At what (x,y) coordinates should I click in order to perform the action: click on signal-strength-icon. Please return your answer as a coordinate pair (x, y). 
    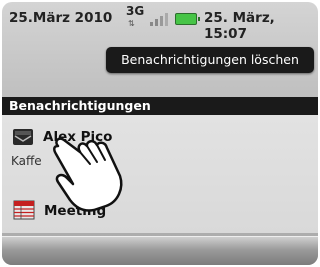
    Looking at the image, I should click on (159, 19).